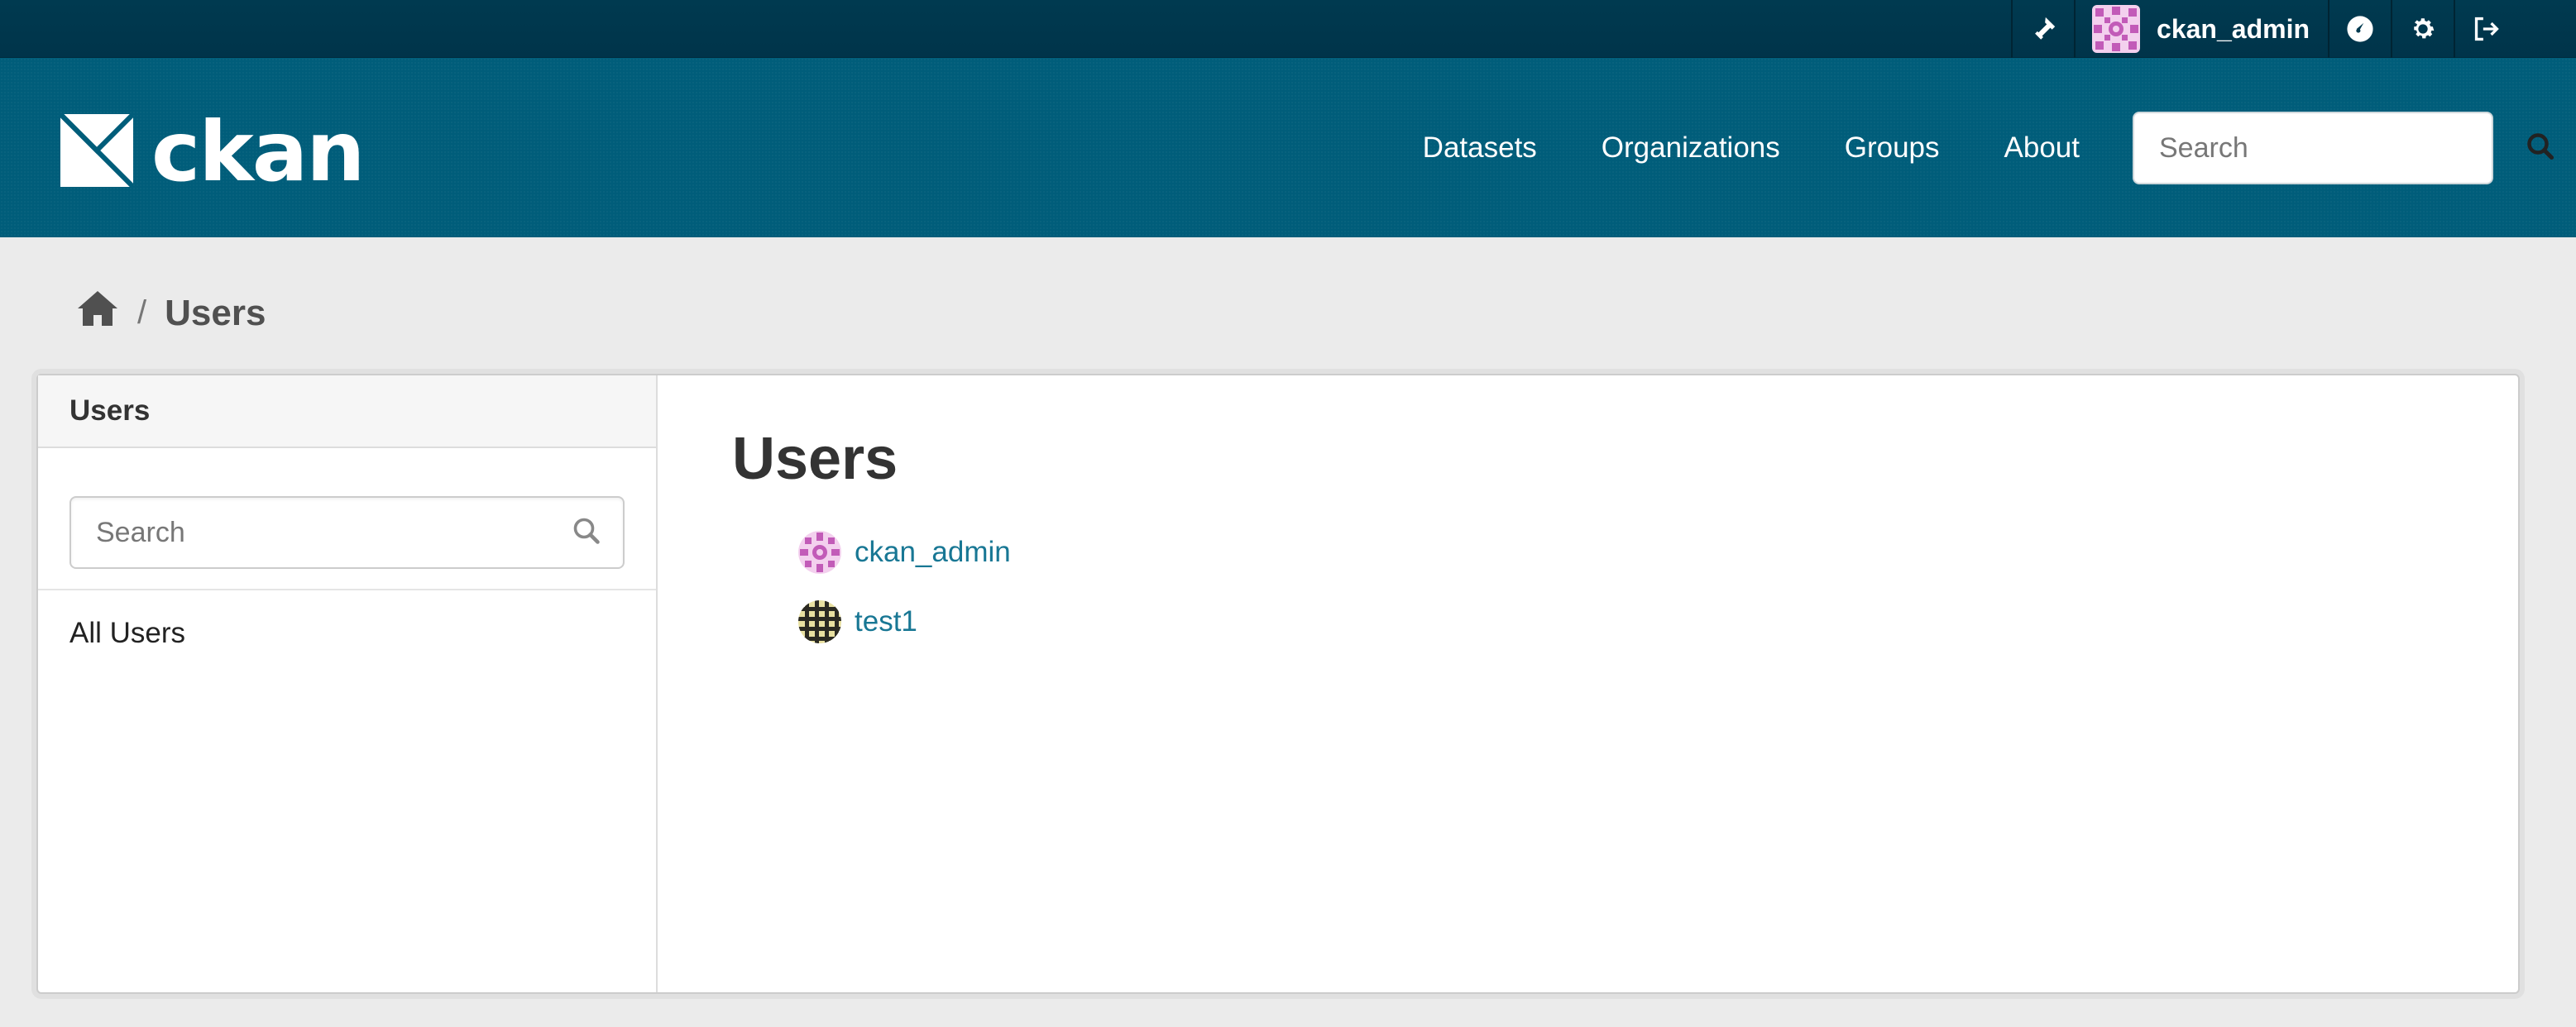  What do you see at coordinates (1288, 29) in the screenshot?
I see `account-masthead: ckan_admin` at bounding box center [1288, 29].